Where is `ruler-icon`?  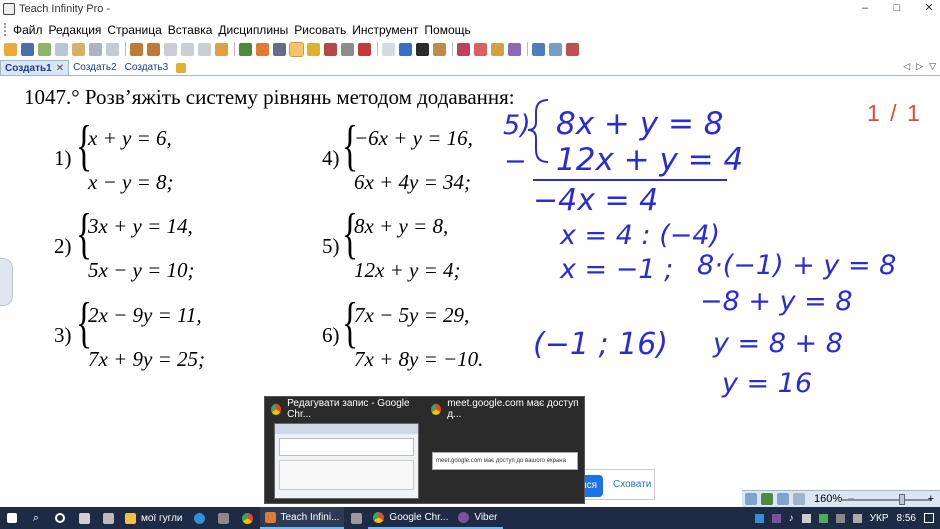
ruler-icon is located at coordinates (514, 49).